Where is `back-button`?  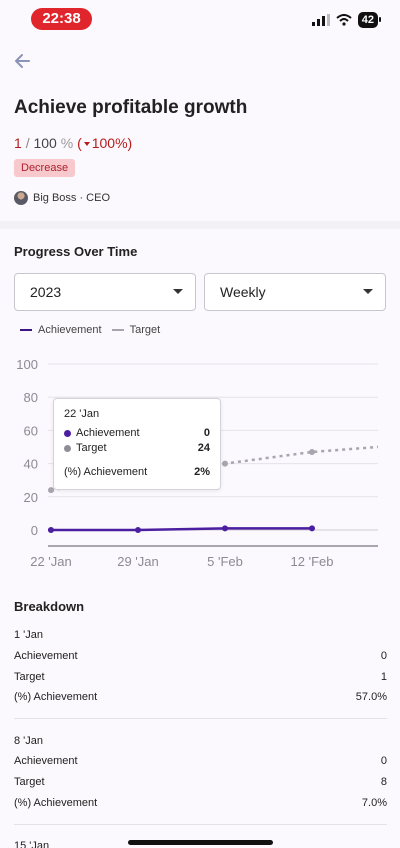 back-button is located at coordinates (23, 61).